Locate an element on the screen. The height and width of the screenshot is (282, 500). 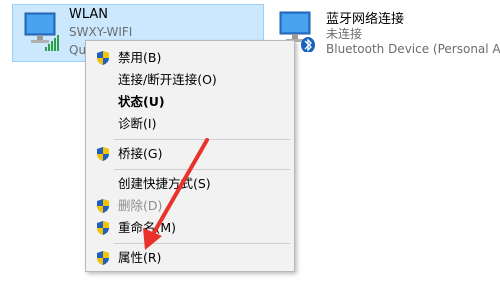
adapter-status: Qu is located at coordinates (78, 50).